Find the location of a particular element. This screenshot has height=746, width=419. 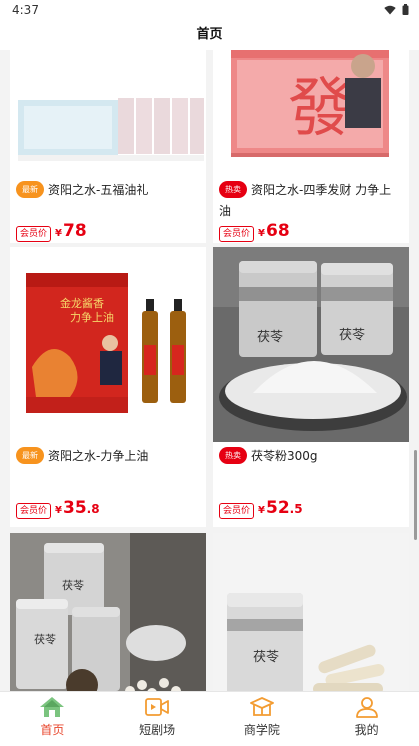

jar-label-left: 茯苓 is located at coordinates (270, 337).